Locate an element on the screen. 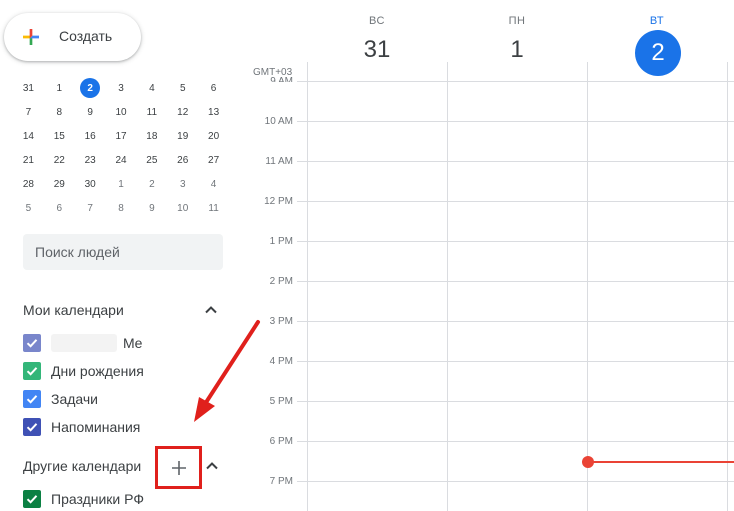 Image resolution: width=734 pixels, height=511 pixels. mini-calendar-day: 25 is located at coordinates (151, 160).